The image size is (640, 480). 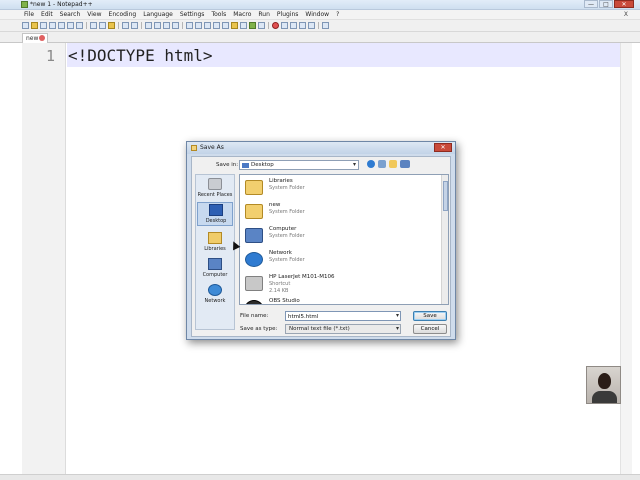 What do you see at coordinates (43, 25) in the screenshot?
I see `save-icon` at bounding box center [43, 25].